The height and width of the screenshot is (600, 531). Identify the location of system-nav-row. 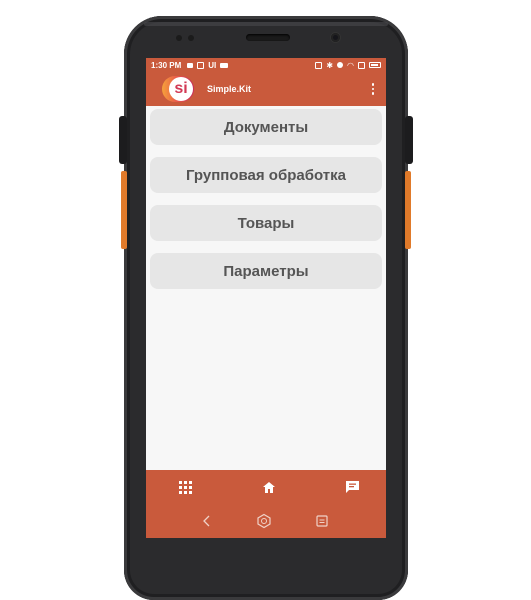
(266, 521).